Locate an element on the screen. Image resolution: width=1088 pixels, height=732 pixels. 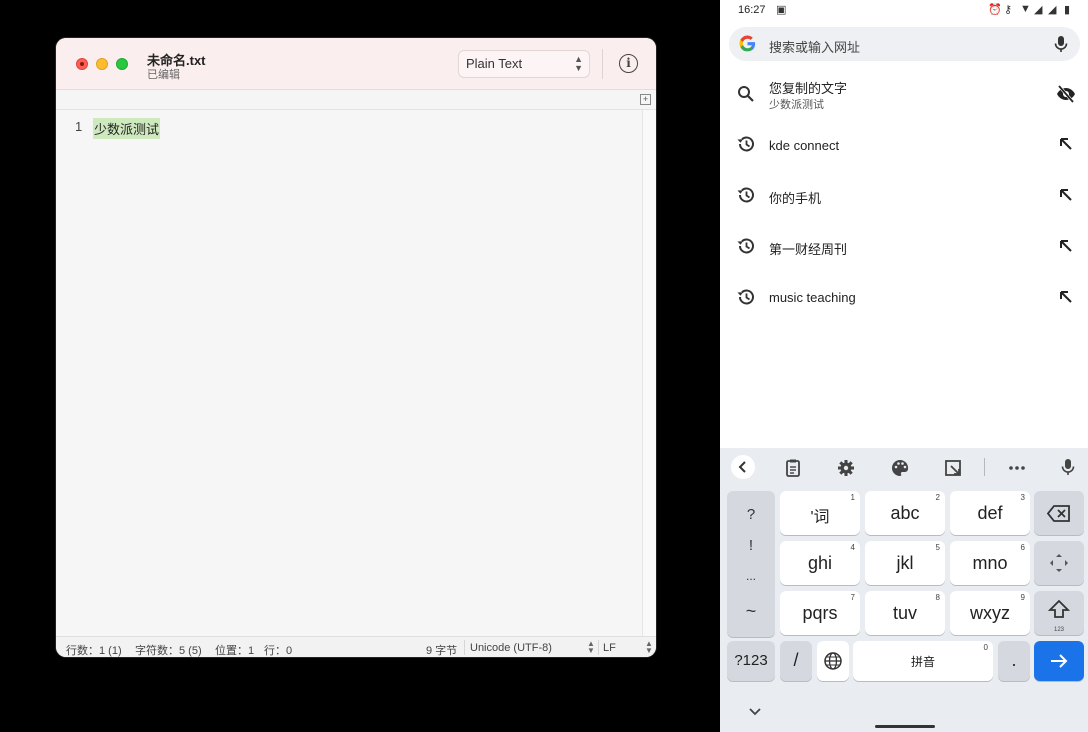
signal-icon: ◢ is located at coordinates (1038, 10).